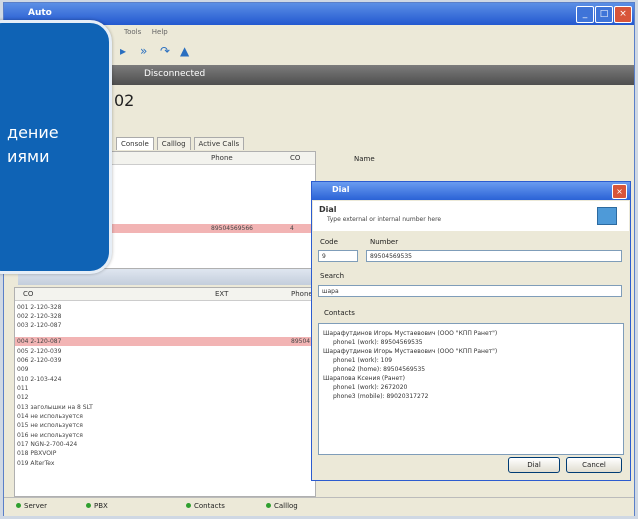  What do you see at coordinates (132, 32) in the screenshot?
I see `menu-tools: Tools` at bounding box center [132, 32].